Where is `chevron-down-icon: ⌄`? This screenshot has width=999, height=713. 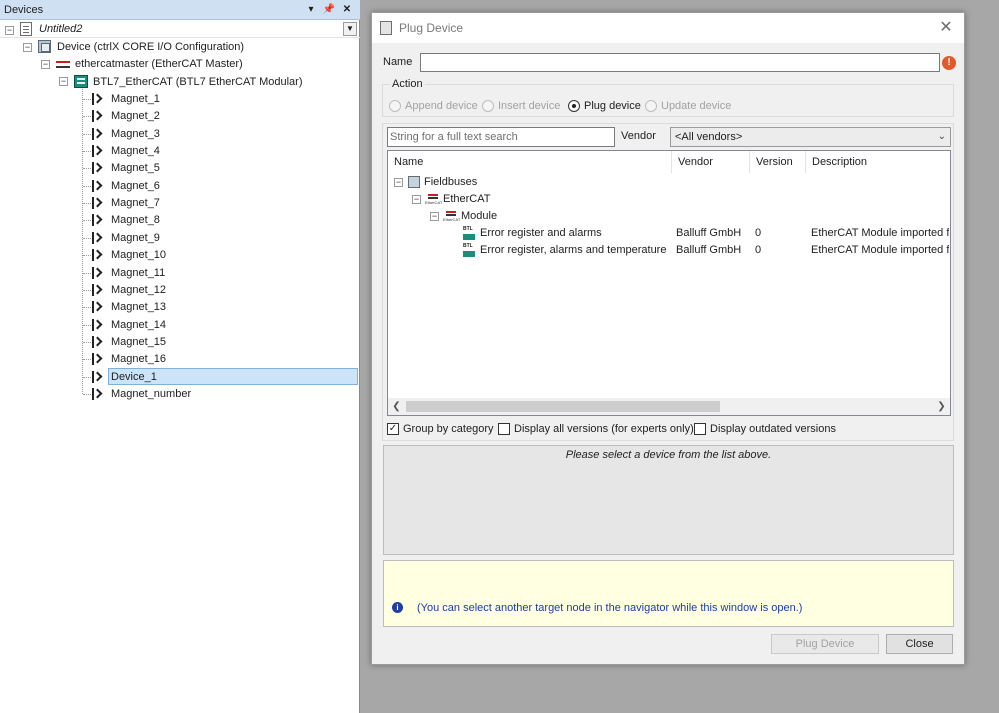
chevron-down-icon: ⌄ is located at coordinates (941, 136).